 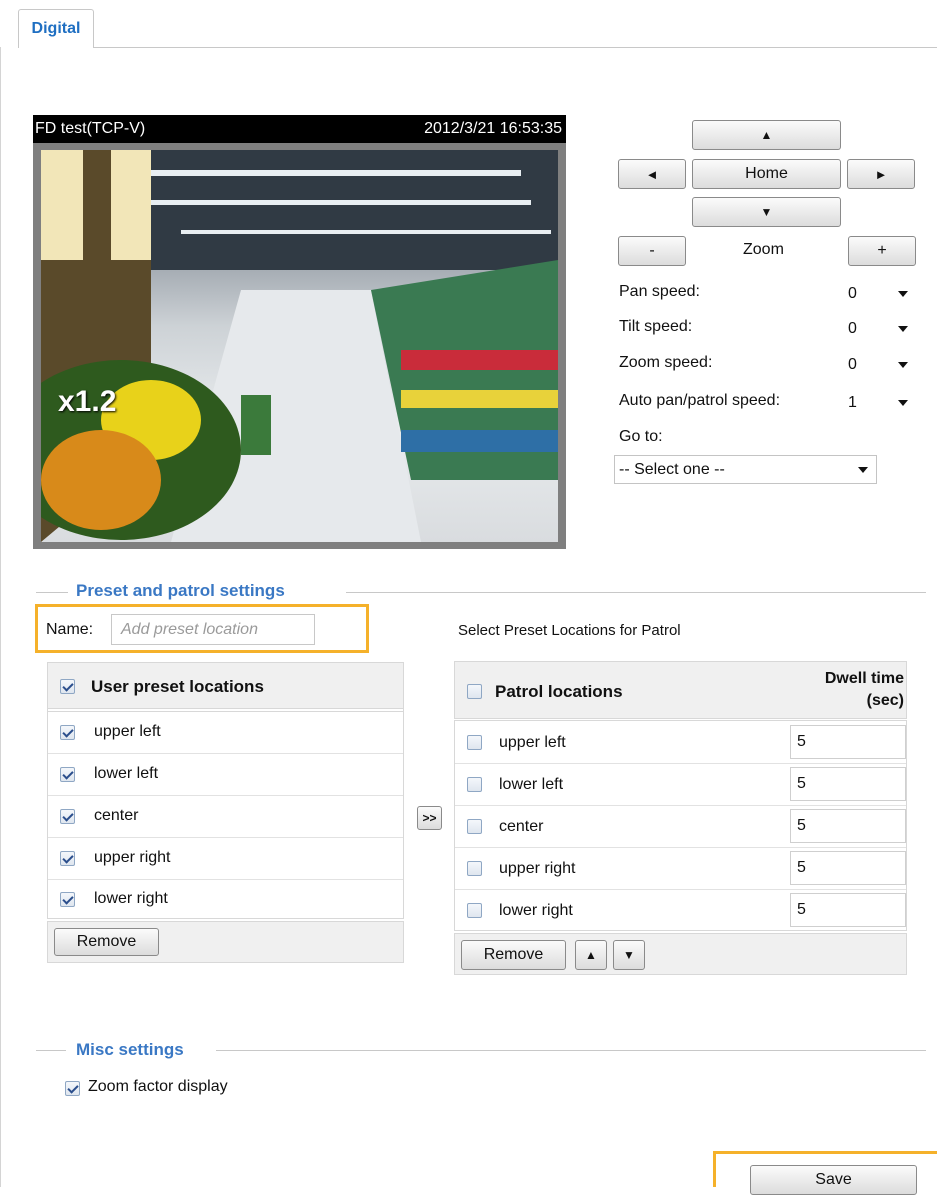 I want to click on table-row: upper left 5, so click(x=680, y=742).